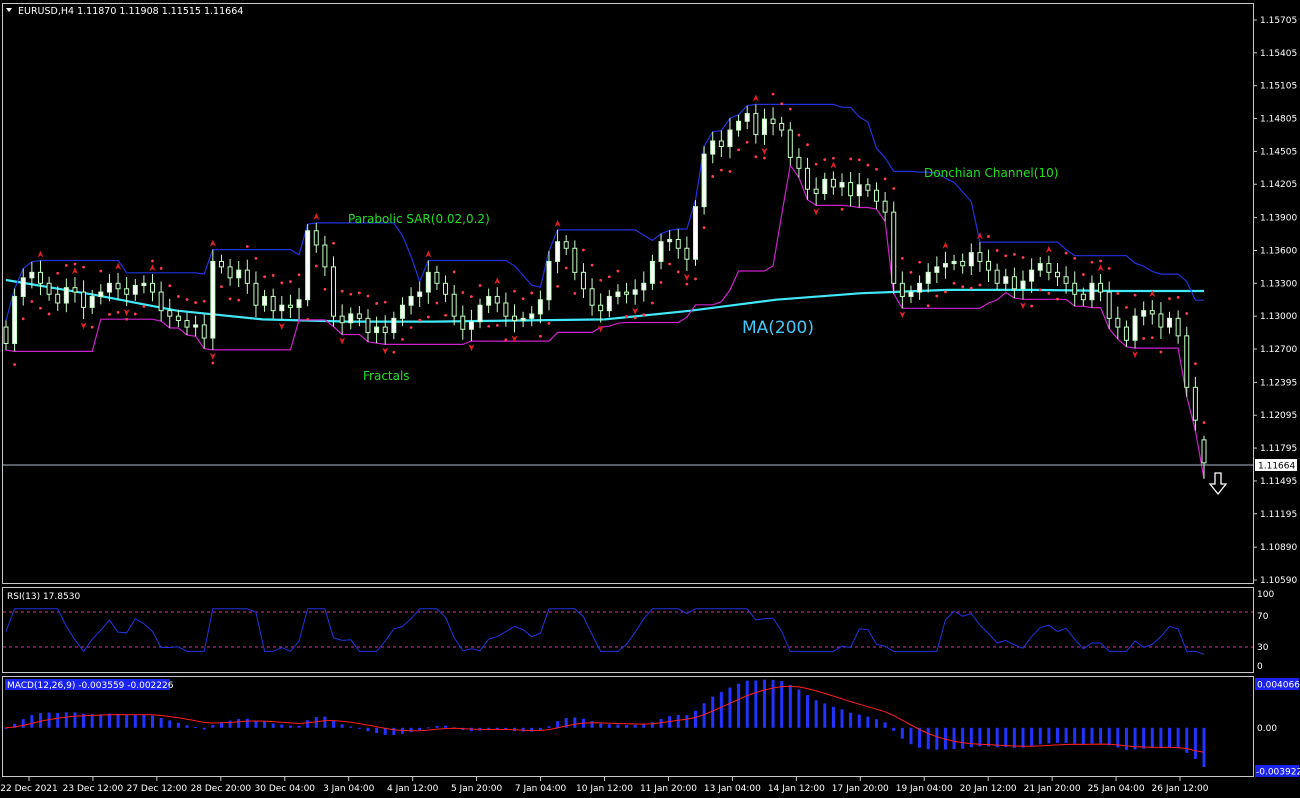 This screenshot has width=1300, height=798. I want to click on price-tick-label: 1.12700, so click(1278, 350).